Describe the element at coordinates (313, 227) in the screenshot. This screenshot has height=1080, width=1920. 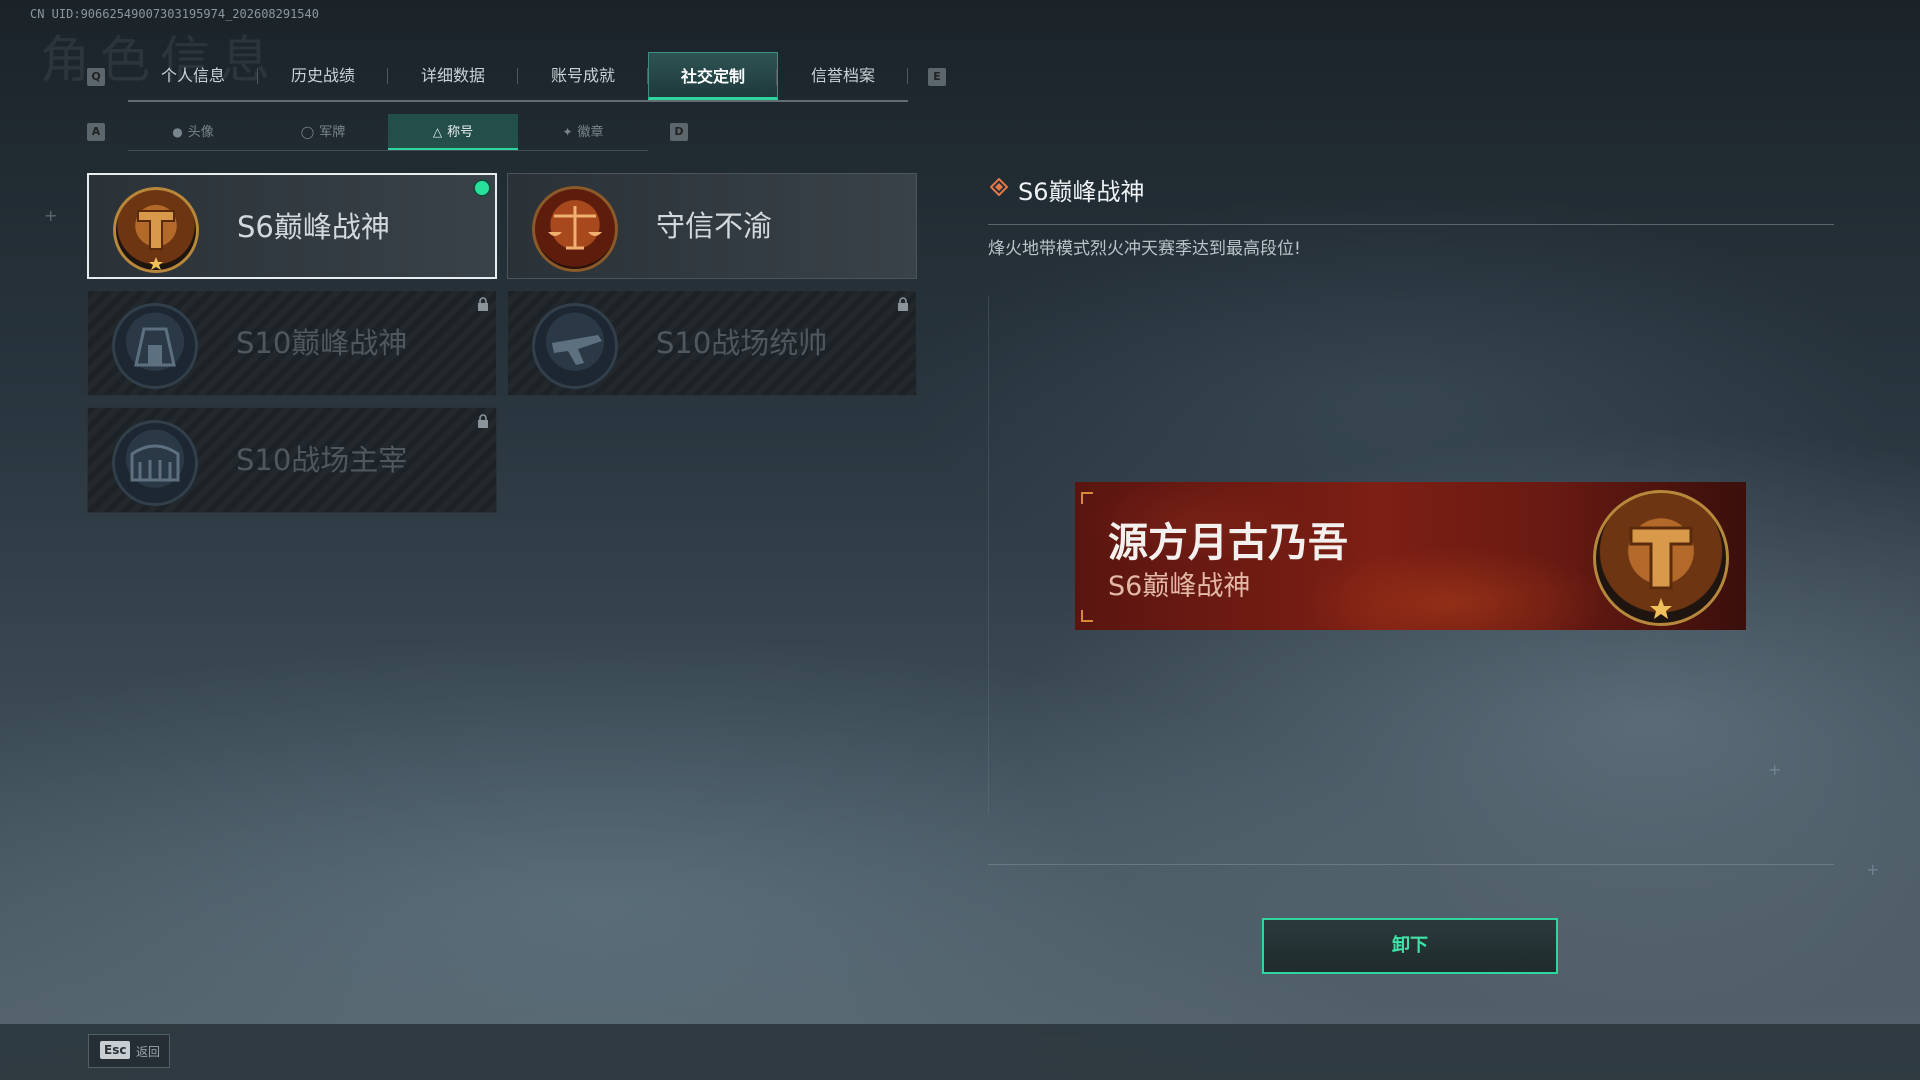
I see `title-card-name: S6巅峰战神` at that location.